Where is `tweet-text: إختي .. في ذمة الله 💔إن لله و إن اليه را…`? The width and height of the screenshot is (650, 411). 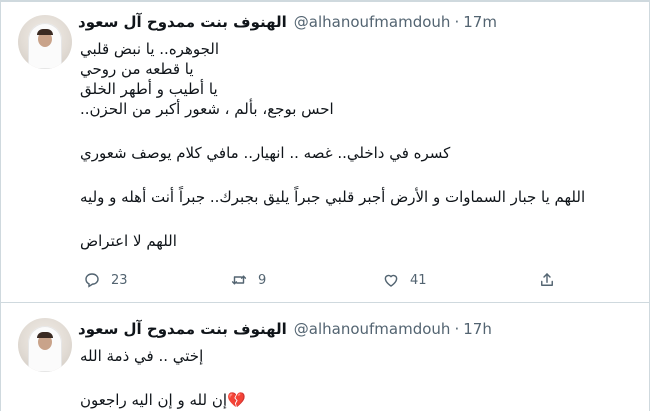 tweet-text: إختي .. في ذمة الله 💔إن لله و إن اليه را… is located at coordinates (340, 378).